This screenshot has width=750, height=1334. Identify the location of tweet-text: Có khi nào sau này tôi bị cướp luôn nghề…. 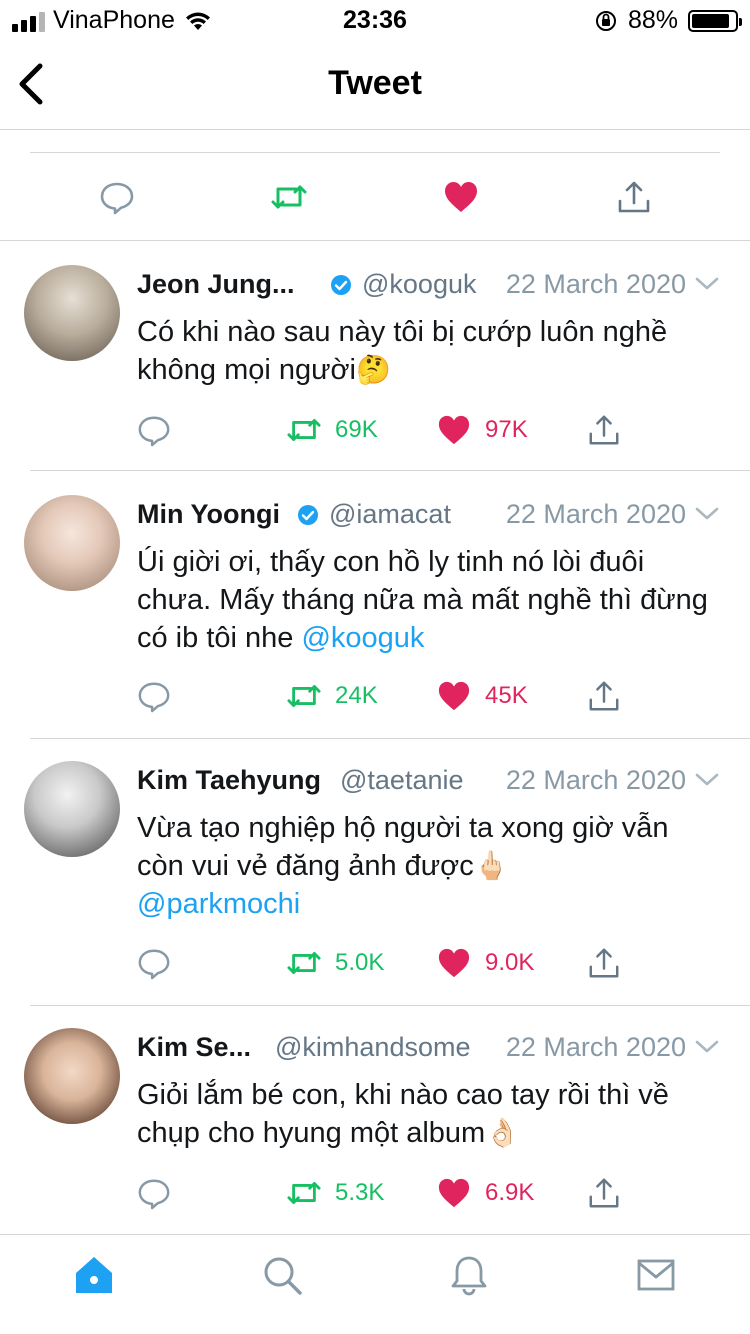
(428, 351).